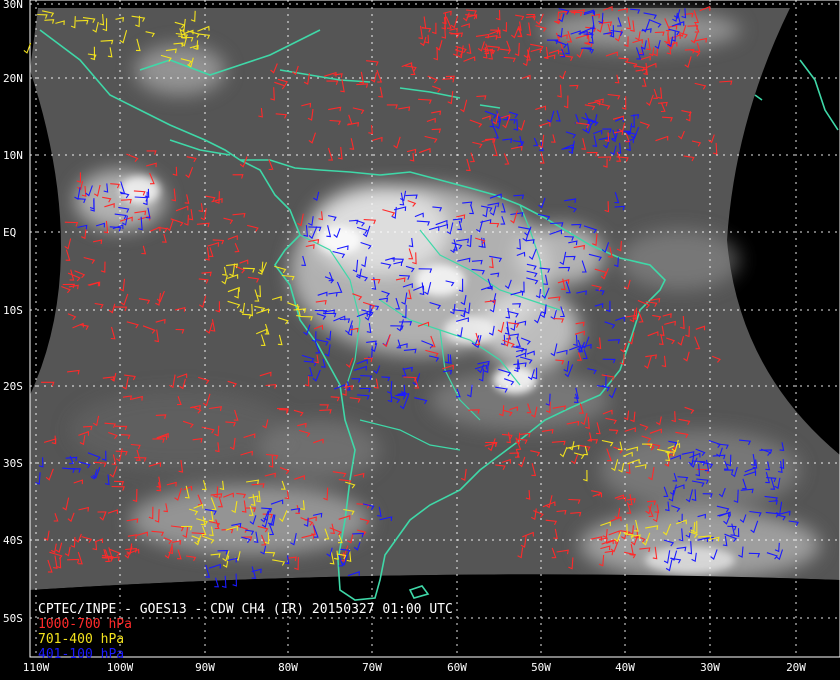  I want to click on latitude-label: 20N, so click(13, 78).